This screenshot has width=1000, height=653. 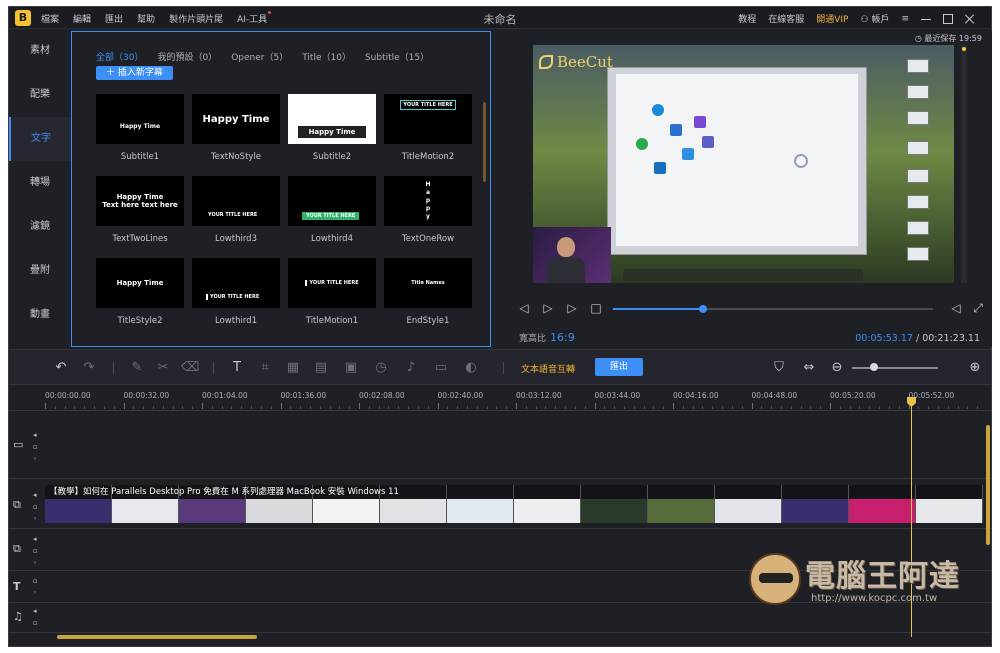 What do you see at coordinates (140, 128) in the screenshot?
I see `template-subtitle1: Happy Time Subtitle1` at bounding box center [140, 128].